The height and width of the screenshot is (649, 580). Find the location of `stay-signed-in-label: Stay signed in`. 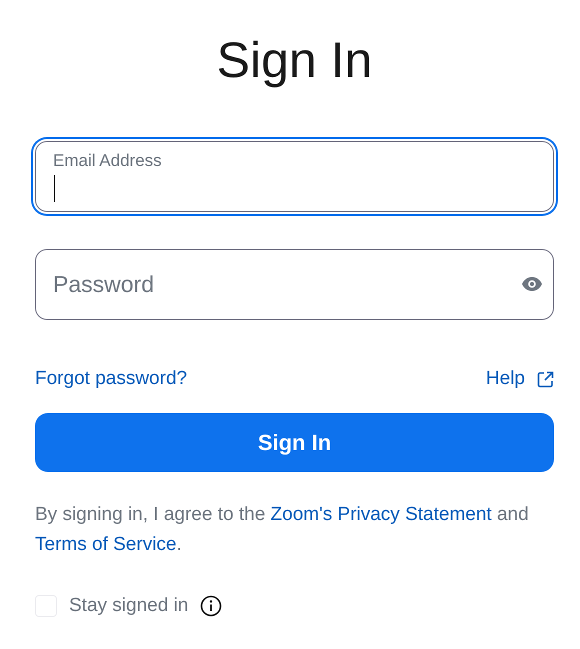

stay-signed-in-label: Stay signed in is located at coordinates (128, 606).